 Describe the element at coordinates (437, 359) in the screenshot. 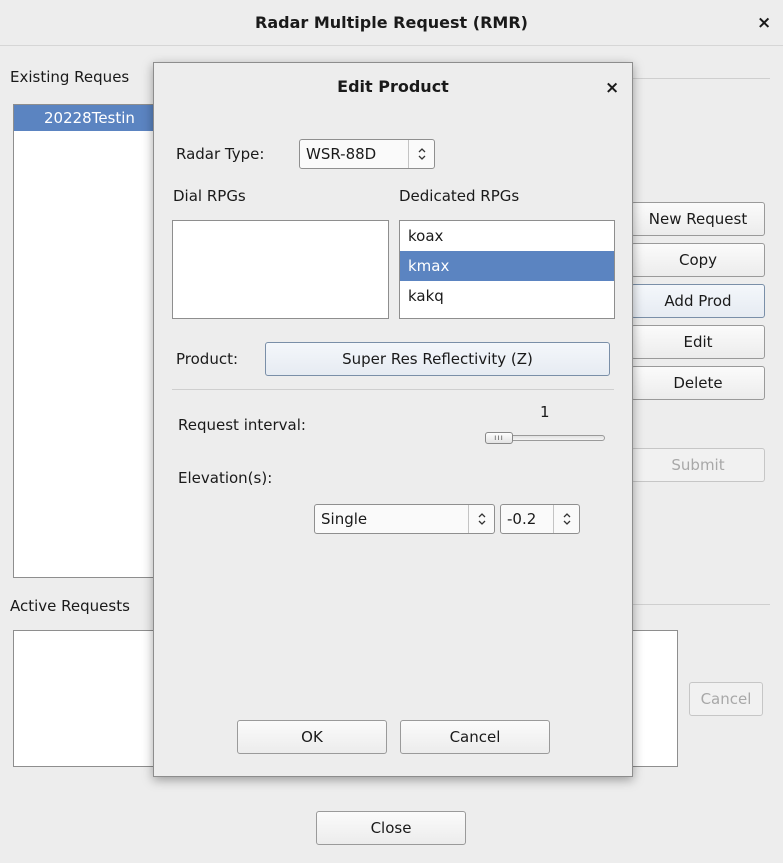

I see `product-select-button: Super Res Reflectivity (Z)` at that location.